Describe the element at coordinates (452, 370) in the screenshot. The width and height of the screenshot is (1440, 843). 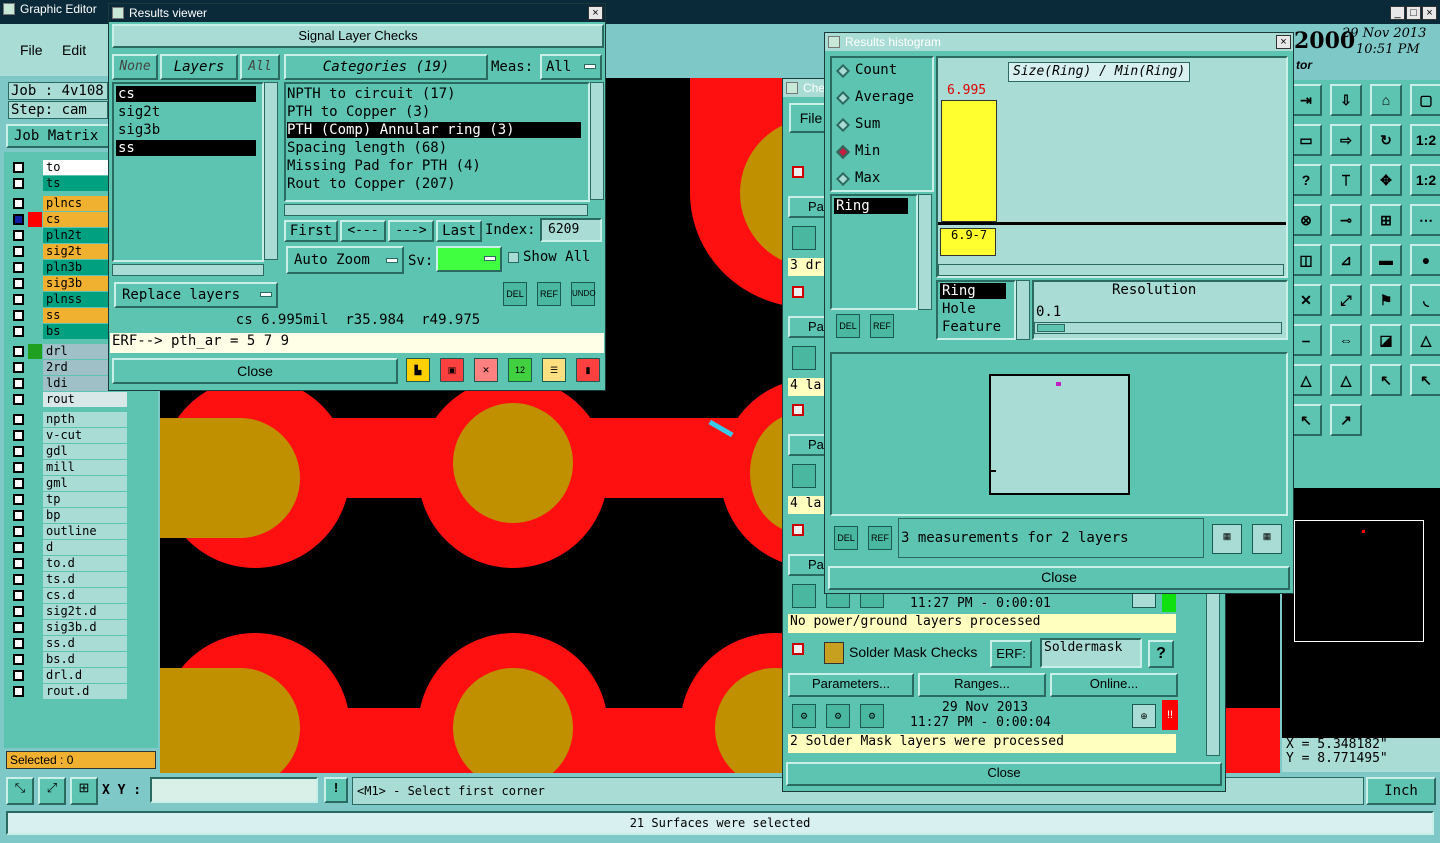
I see `export-icon: ▣` at that location.